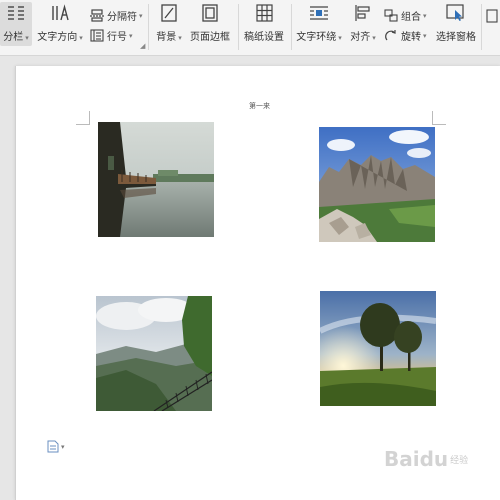 The height and width of the screenshot is (500, 500). What do you see at coordinates (142, 46) in the screenshot?
I see `dialog-launcher-icon: ◢` at bounding box center [142, 46].